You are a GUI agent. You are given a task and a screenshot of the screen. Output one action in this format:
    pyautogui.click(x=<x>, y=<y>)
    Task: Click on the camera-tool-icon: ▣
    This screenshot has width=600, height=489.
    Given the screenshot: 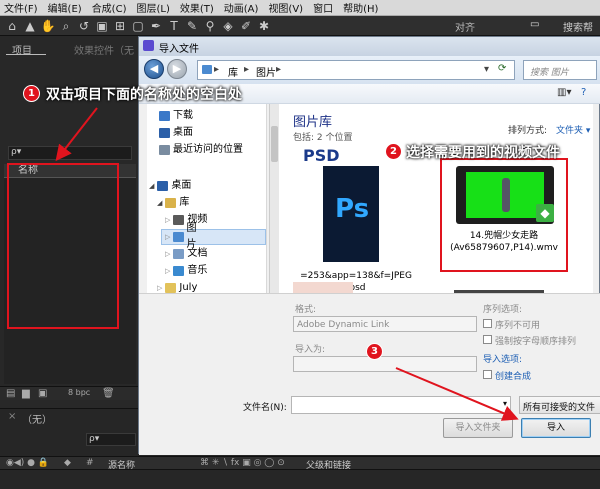 What is the action you would take?
    pyautogui.click(x=102, y=26)
    